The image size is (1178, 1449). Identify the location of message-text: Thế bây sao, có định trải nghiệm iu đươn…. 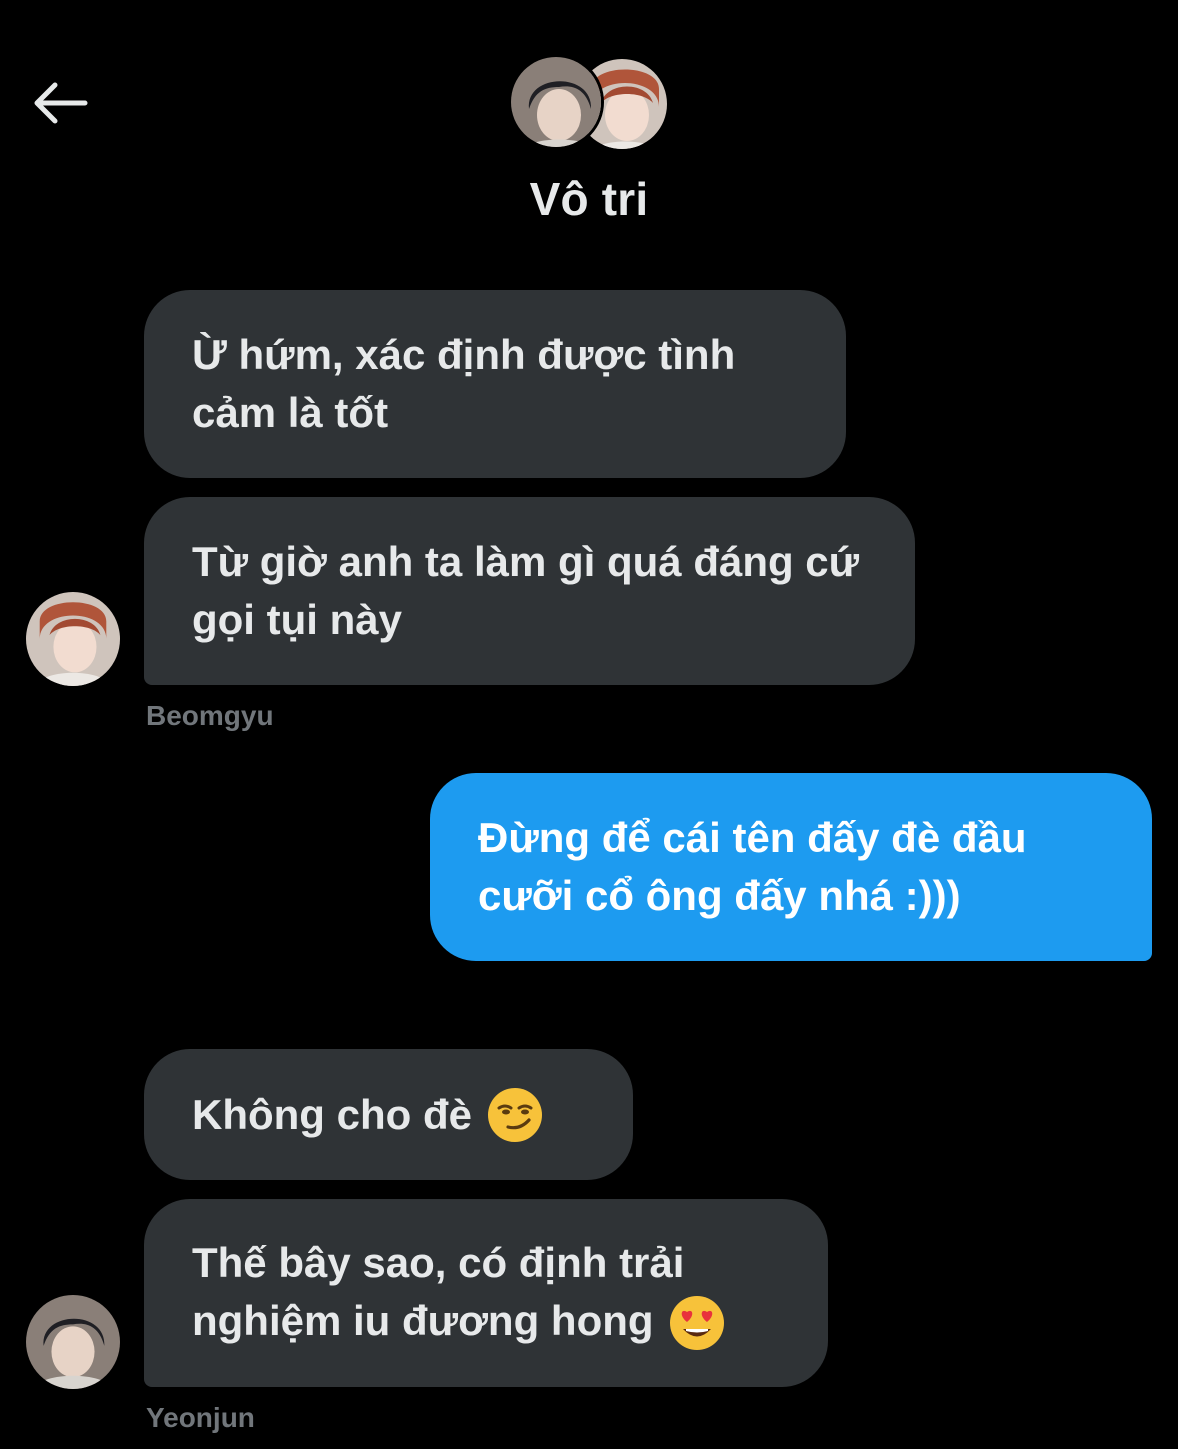
(486, 1293).